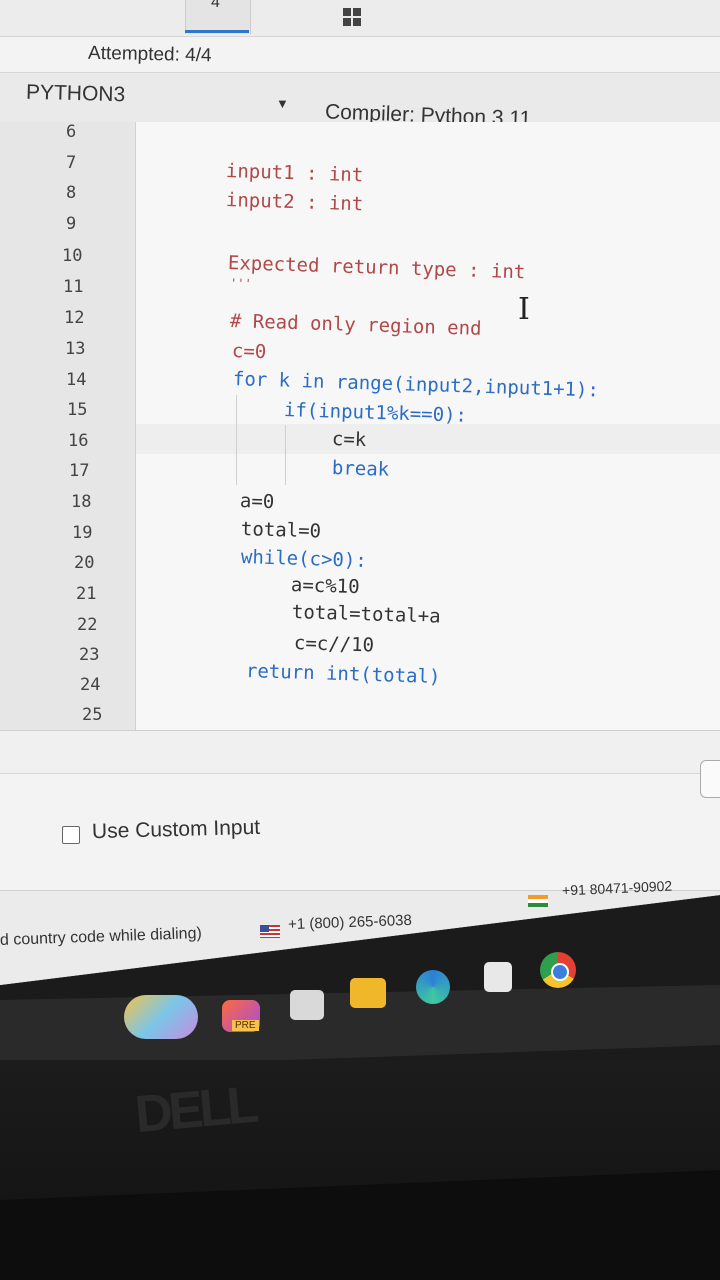  What do you see at coordinates (524, 309) in the screenshot?
I see `text-cursor-icon: I` at bounding box center [524, 309].